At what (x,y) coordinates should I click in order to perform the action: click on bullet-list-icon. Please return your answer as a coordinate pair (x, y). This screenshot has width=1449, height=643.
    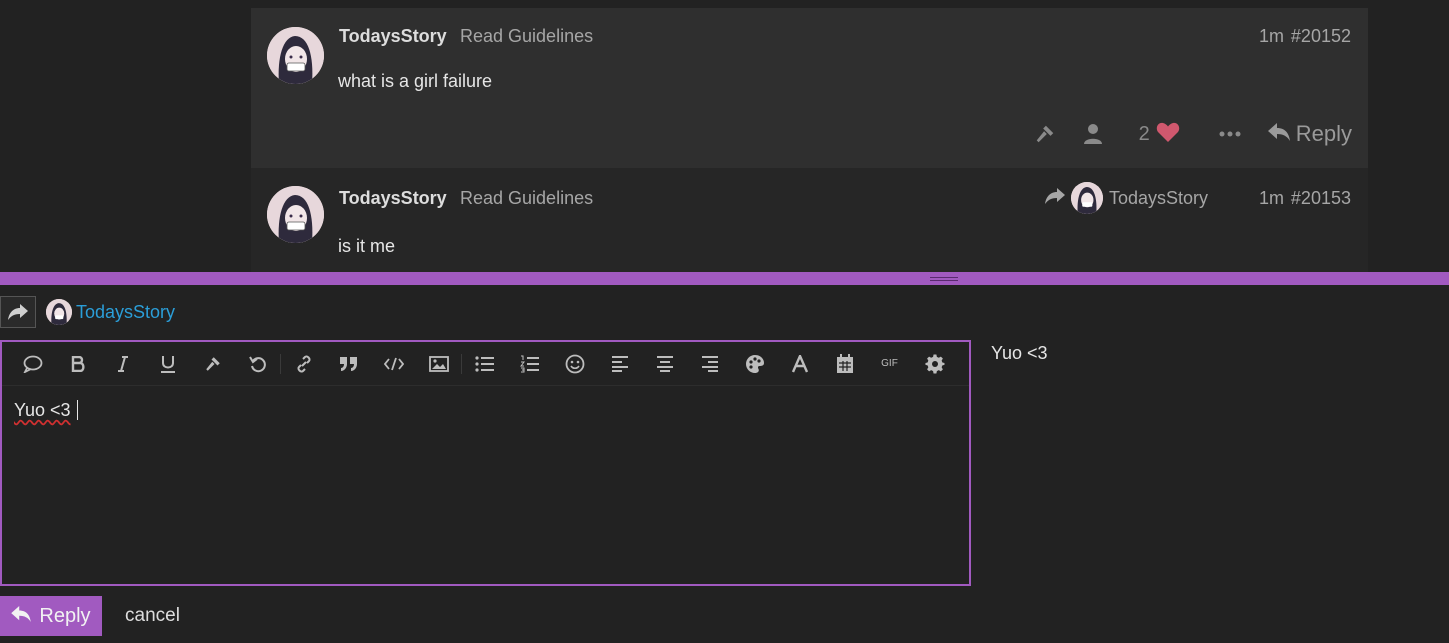
    Looking at the image, I should click on (484, 364).